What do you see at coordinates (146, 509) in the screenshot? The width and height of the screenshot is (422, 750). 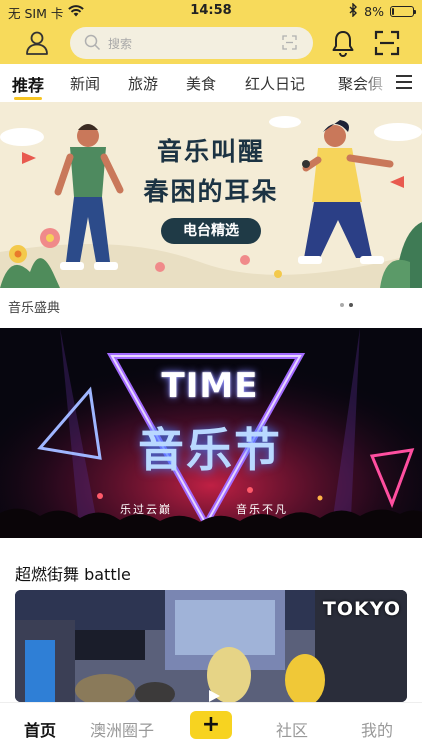 I see `festival-slogan-left: 乐过云巅` at bounding box center [146, 509].